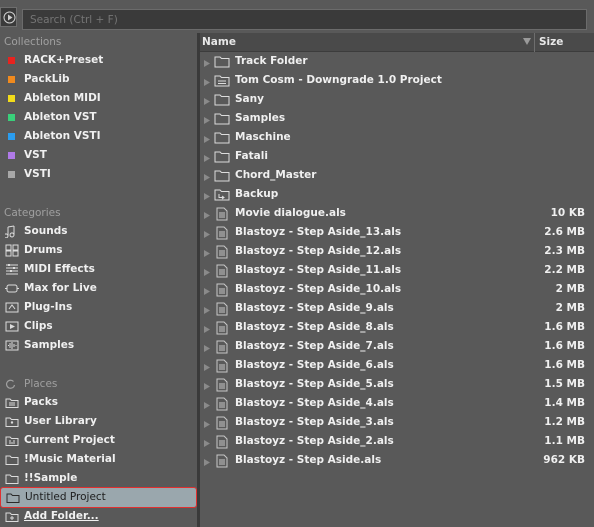  Describe the element at coordinates (397, 346) in the screenshot. I see `file-row: Blastoyz - Step Aside_7.als 1.6 MB` at that location.